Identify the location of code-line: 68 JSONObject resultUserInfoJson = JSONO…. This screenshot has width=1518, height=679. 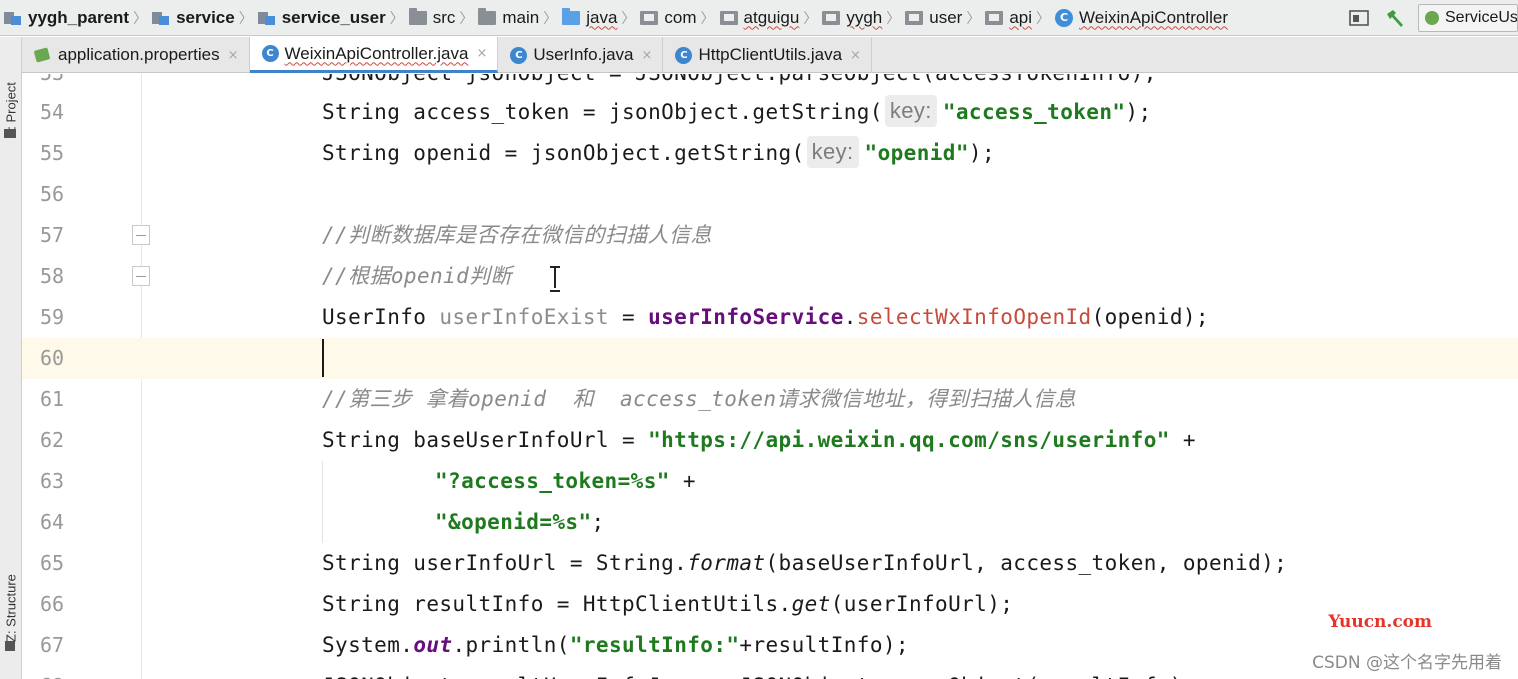
(770, 672).